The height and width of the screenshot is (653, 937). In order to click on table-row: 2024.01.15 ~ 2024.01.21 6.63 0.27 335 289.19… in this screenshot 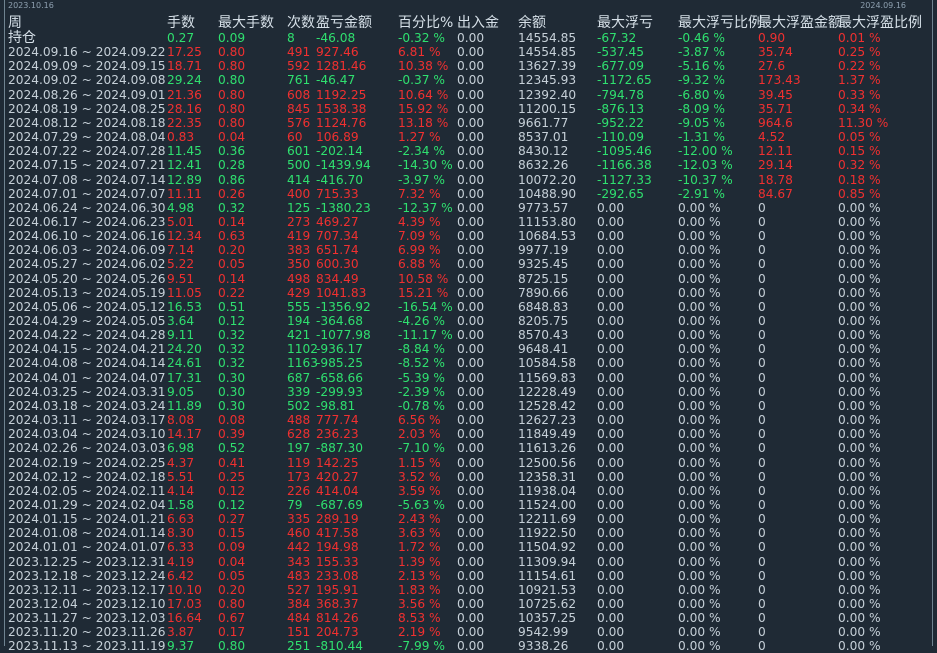, I will do `click(468, 519)`.